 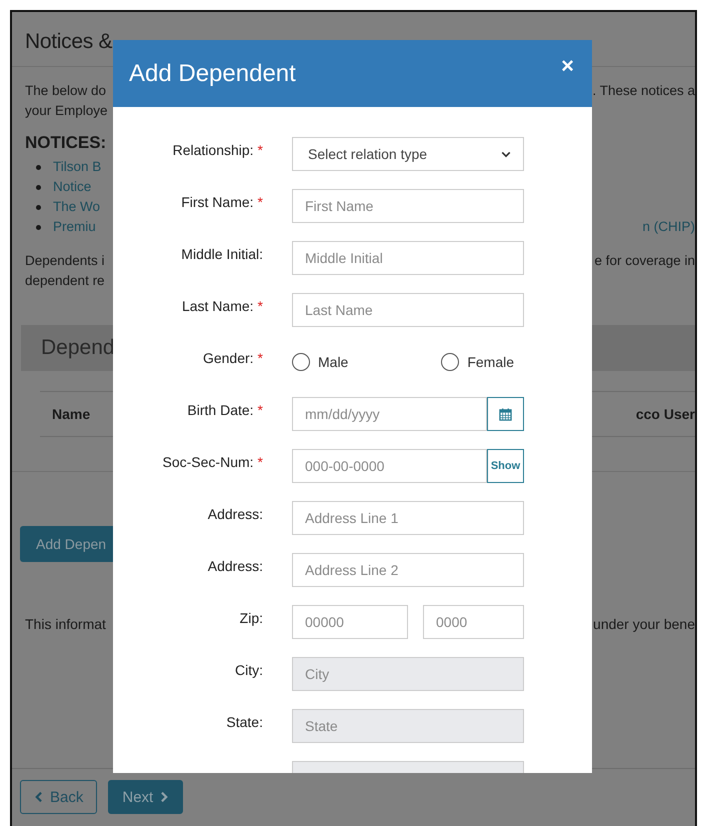 What do you see at coordinates (165, 797) in the screenshot?
I see `chevron-right-icon` at bounding box center [165, 797].